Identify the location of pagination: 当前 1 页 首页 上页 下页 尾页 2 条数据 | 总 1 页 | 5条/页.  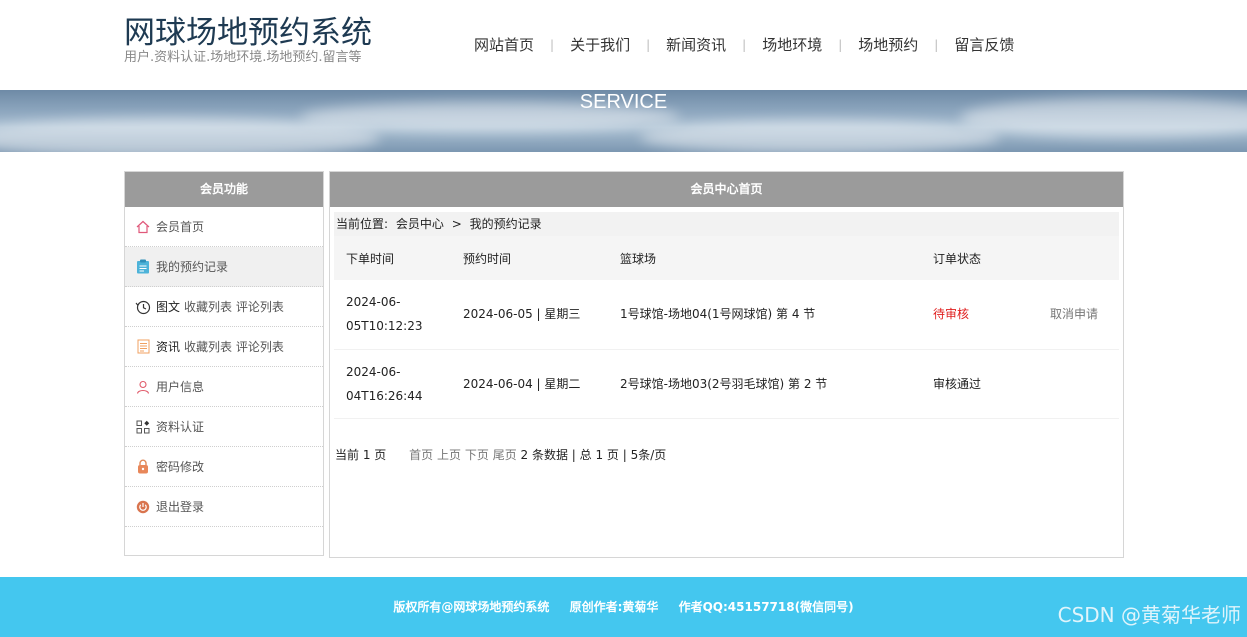
(500, 454).